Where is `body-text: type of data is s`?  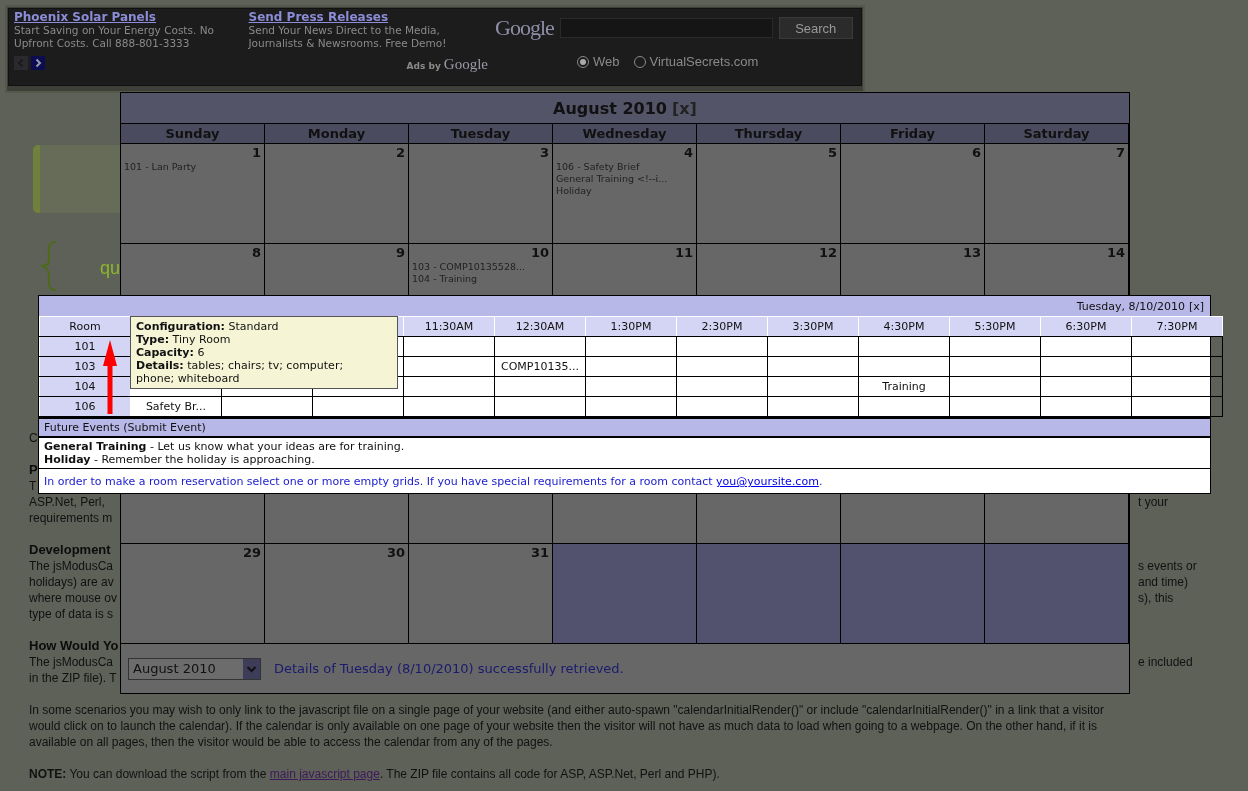 body-text: type of data is s is located at coordinates (71, 614).